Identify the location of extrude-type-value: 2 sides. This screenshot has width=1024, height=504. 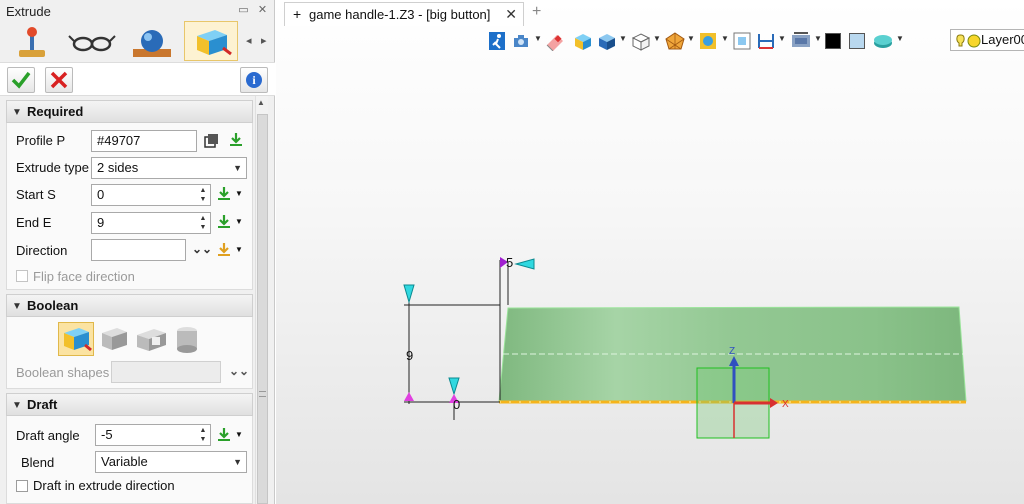
(118, 167).